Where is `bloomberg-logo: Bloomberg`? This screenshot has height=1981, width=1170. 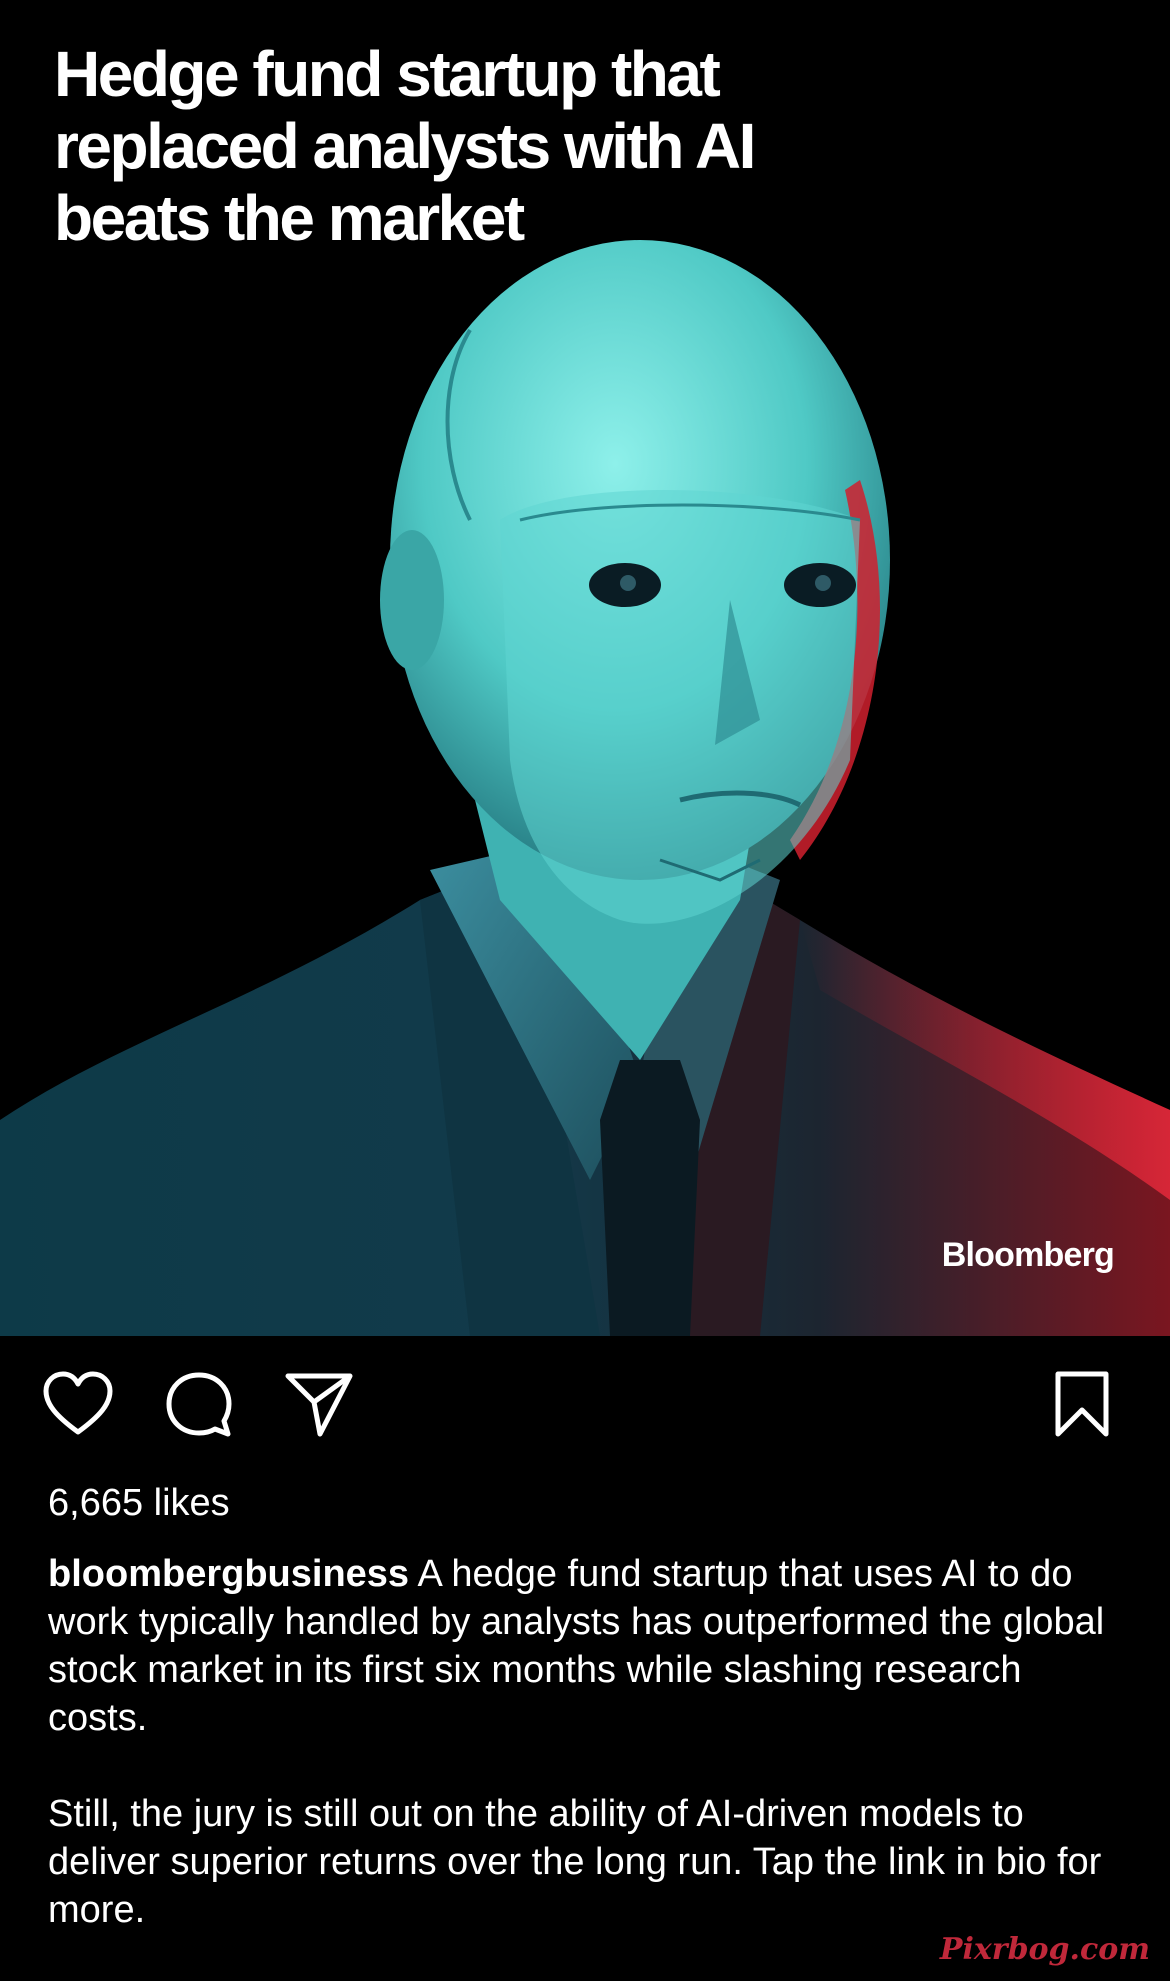 bloomberg-logo: Bloomberg is located at coordinates (1028, 1255).